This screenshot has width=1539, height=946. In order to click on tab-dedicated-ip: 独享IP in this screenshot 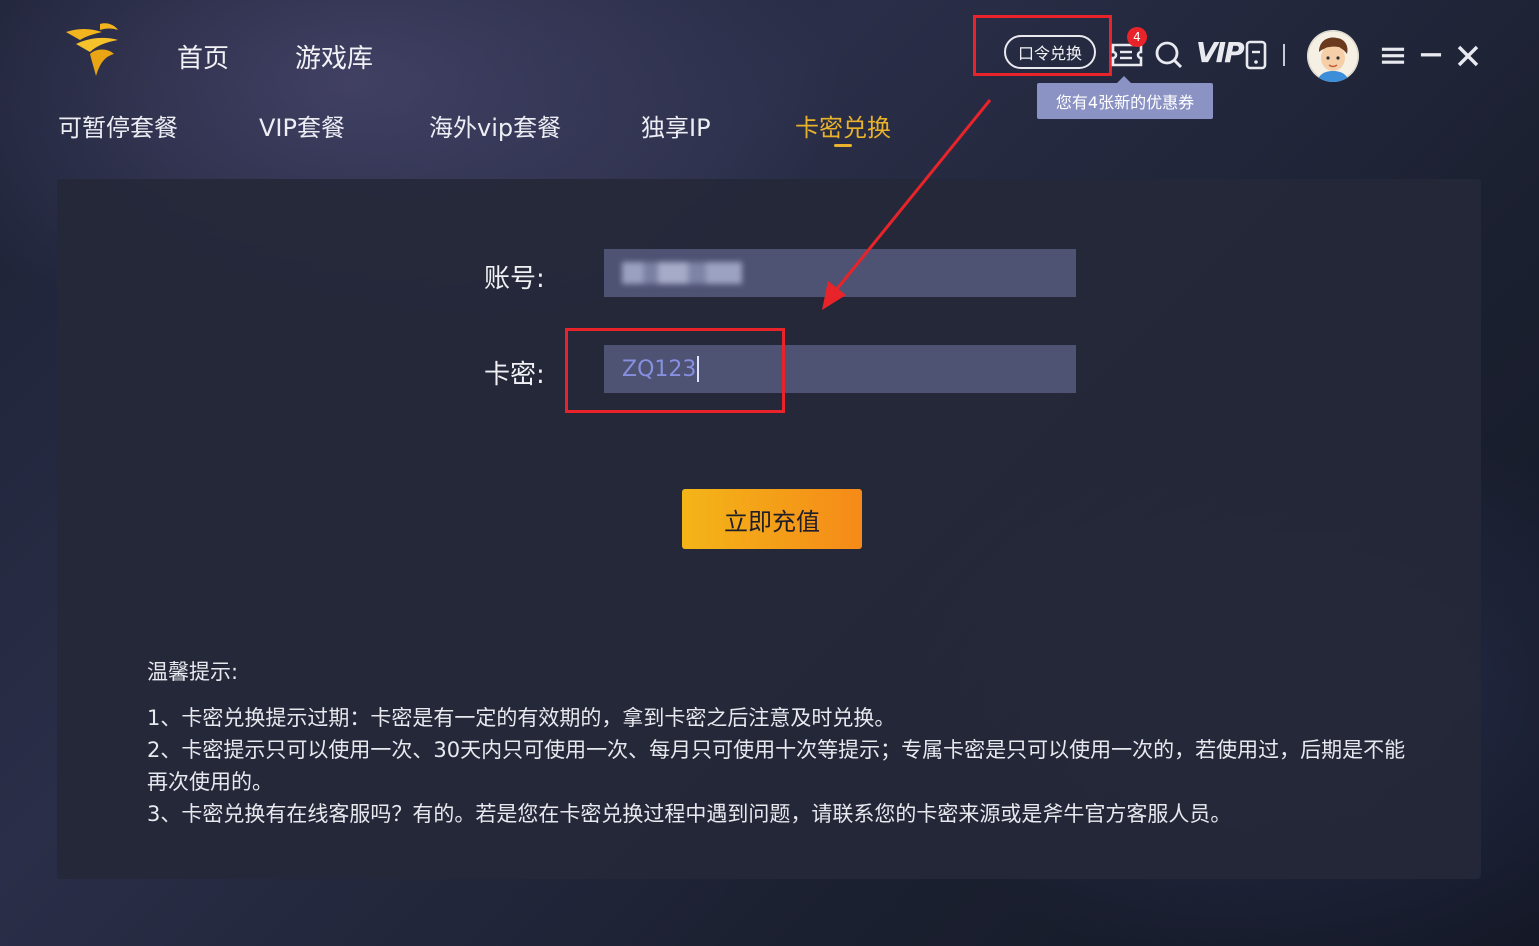, I will do `click(676, 125)`.